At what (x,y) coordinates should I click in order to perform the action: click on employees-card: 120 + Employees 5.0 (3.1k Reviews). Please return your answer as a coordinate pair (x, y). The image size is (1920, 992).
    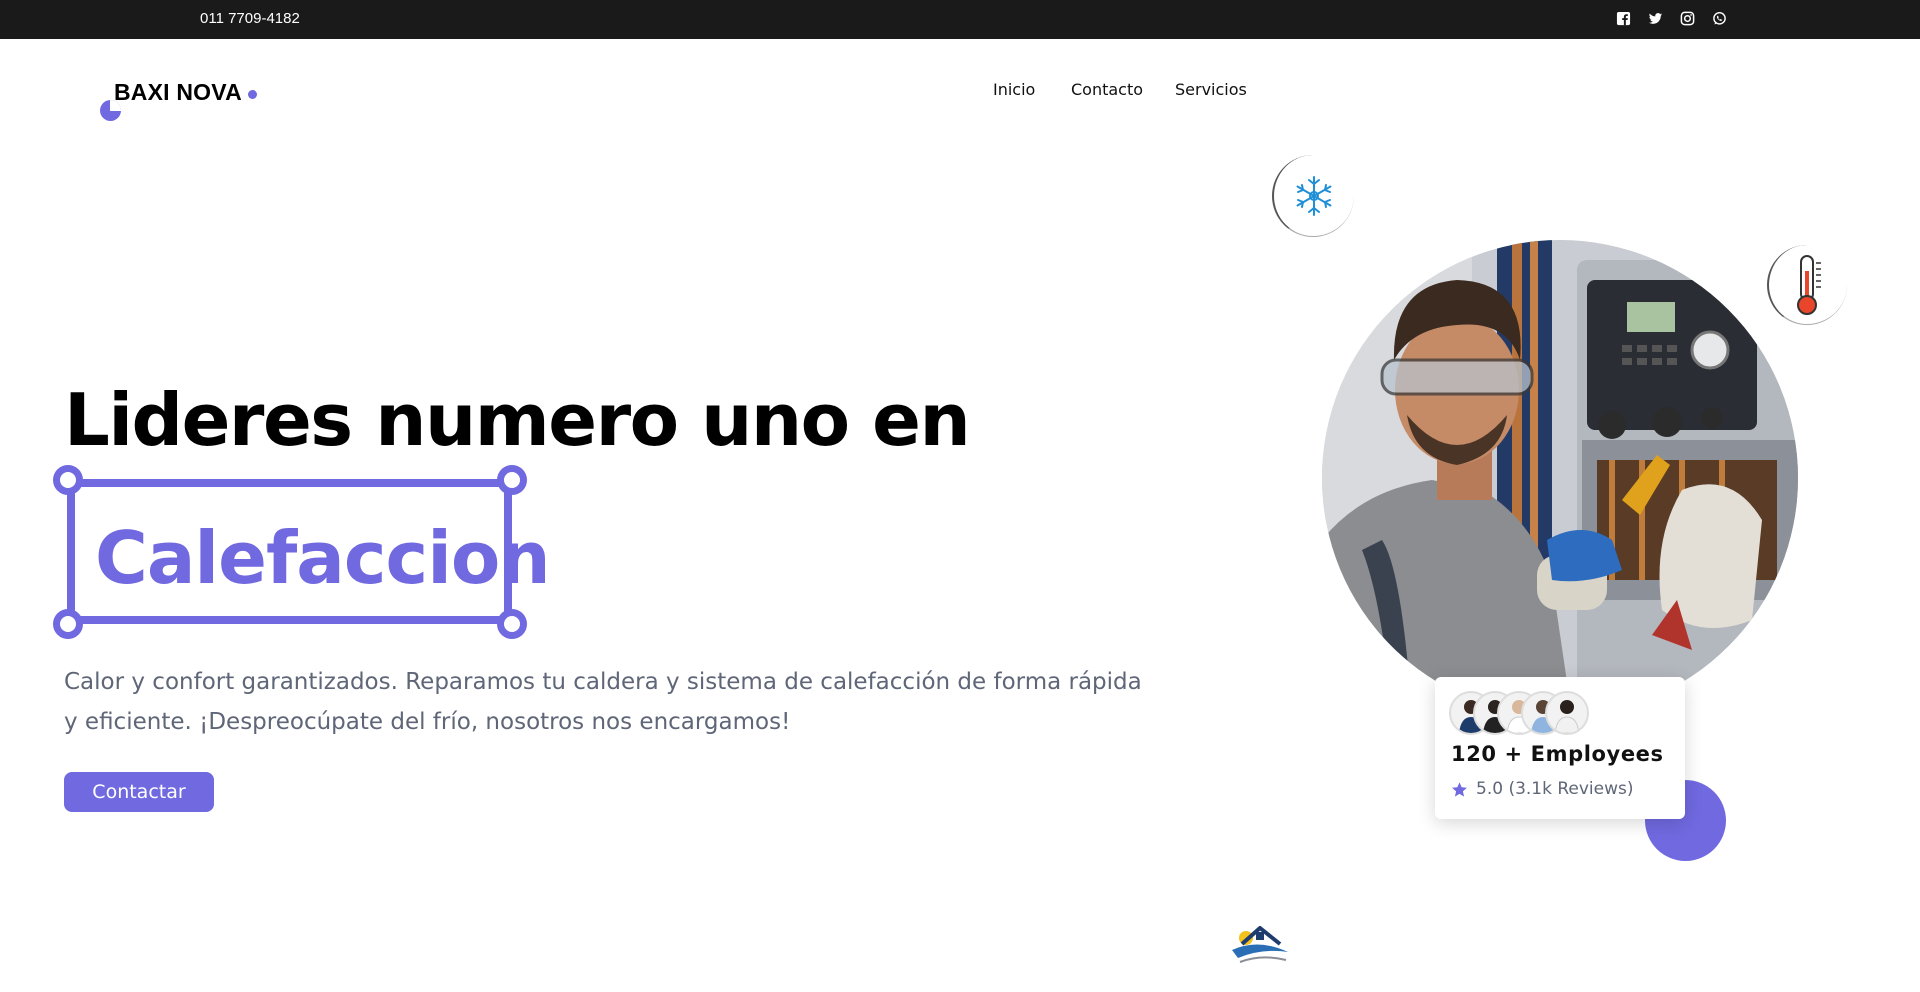
    Looking at the image, I should click on (1560, 748).